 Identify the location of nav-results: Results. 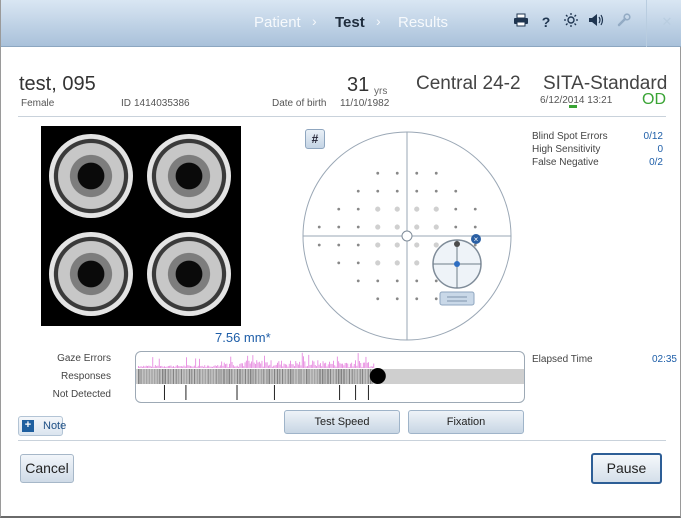
(423, 22).